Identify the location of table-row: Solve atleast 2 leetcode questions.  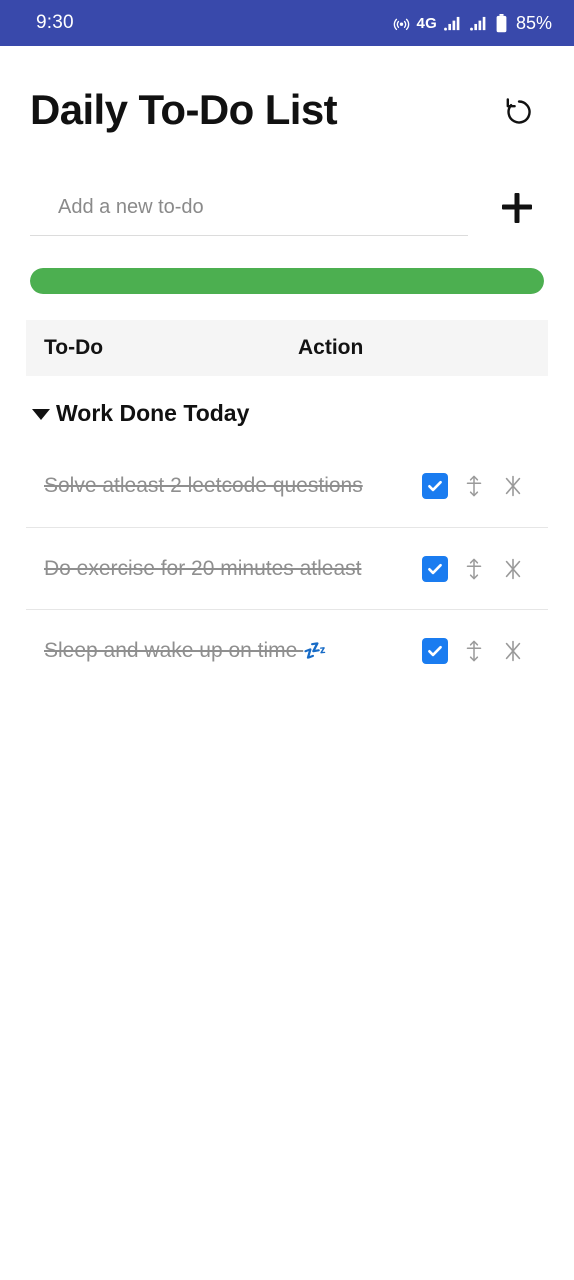
(287, 486).